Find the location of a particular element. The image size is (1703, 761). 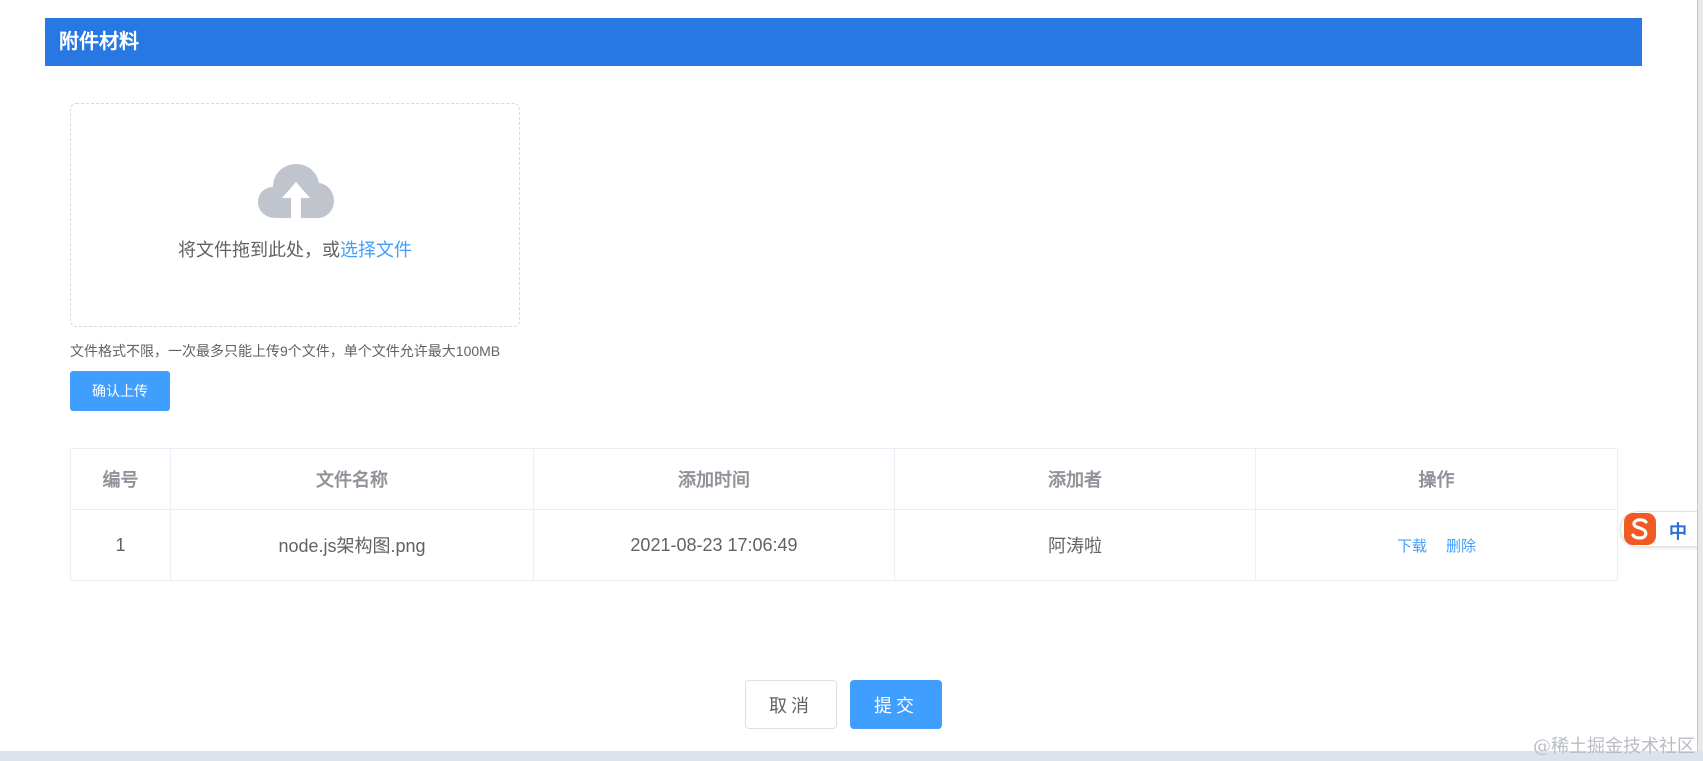

cell-add-time: 2021-08-23 17:06:49 is located at coordinates (714, 545).